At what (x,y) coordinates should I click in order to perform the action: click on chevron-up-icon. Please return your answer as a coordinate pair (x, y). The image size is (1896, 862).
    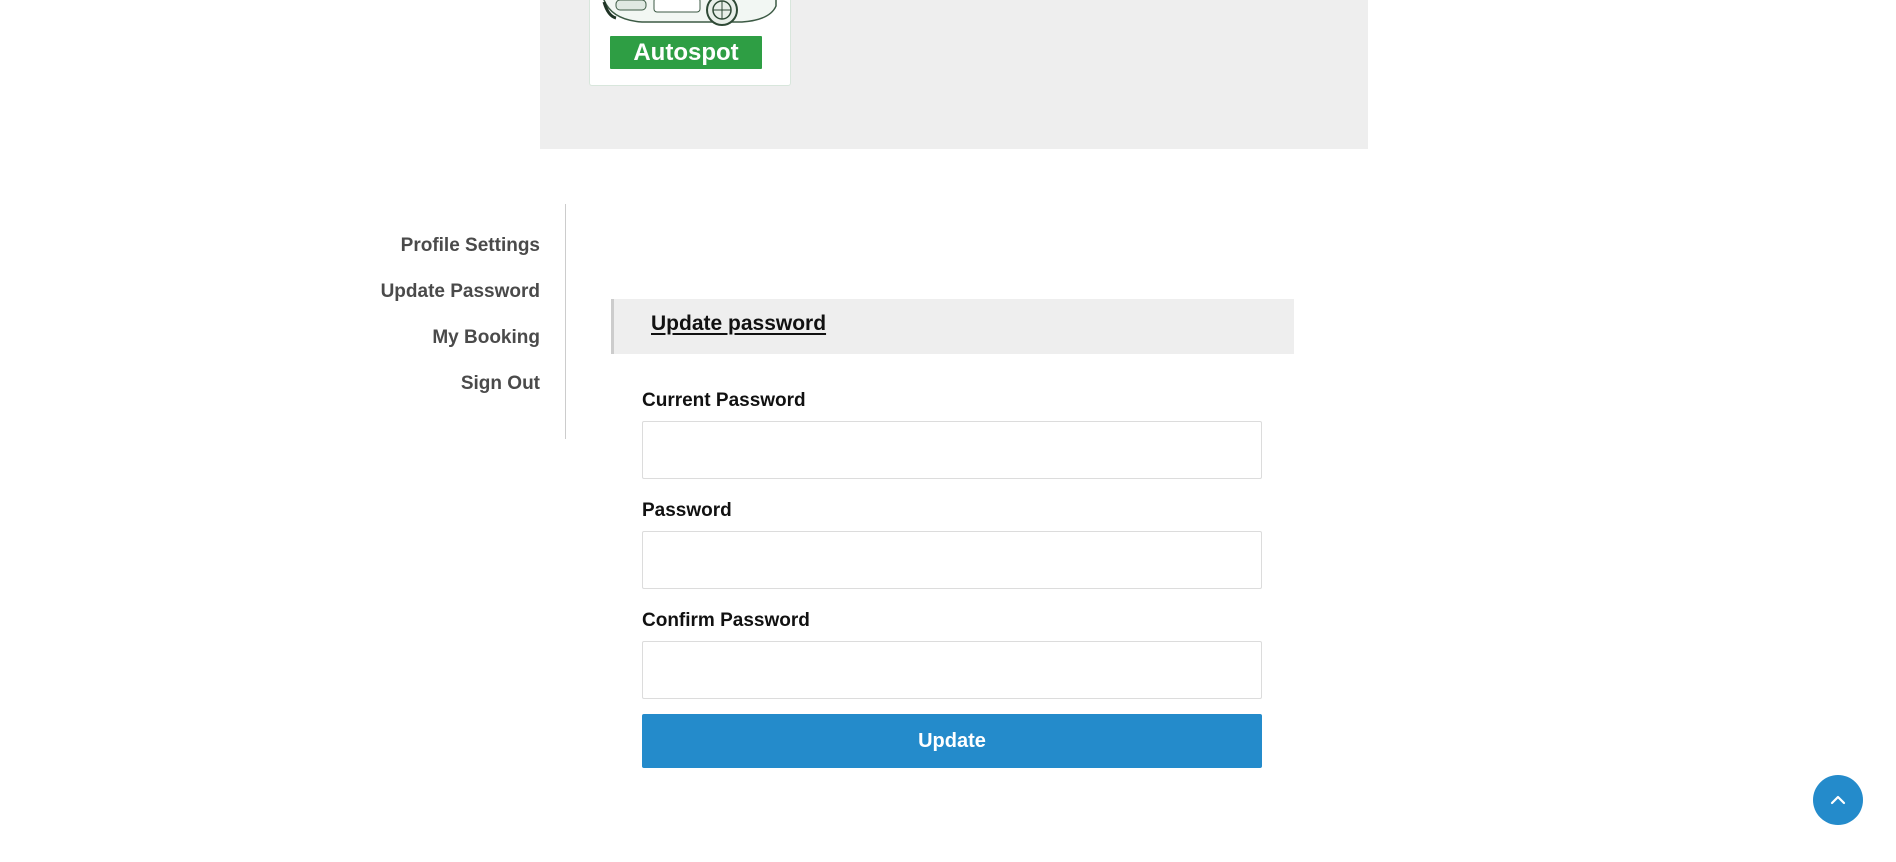
    Looking at the image, I should click on (1838, 800).